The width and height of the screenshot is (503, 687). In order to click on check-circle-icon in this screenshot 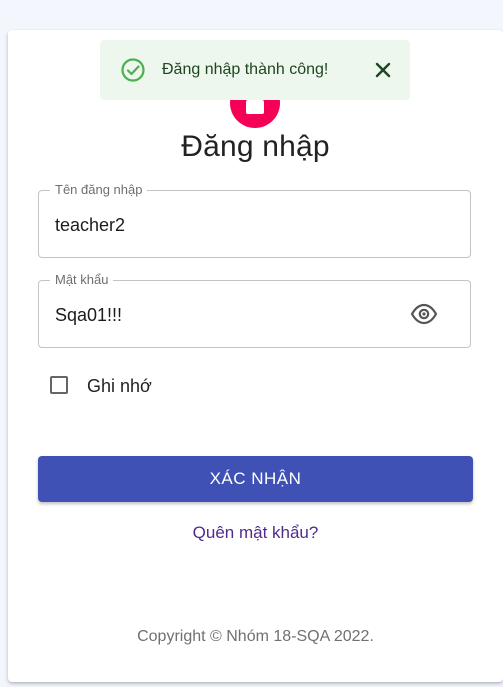, I will do `click(133, 70)`.